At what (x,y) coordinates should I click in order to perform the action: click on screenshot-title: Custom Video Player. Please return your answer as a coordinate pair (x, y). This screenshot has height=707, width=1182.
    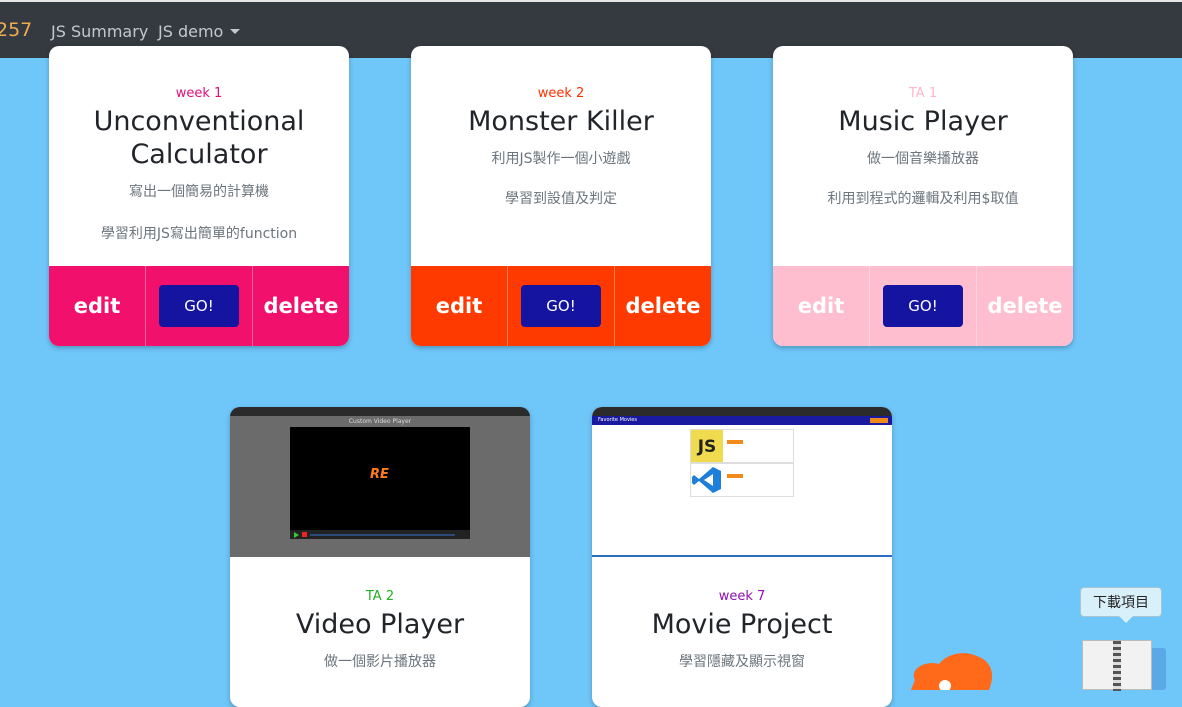
    Looking at the image, I should click on (380, 421).